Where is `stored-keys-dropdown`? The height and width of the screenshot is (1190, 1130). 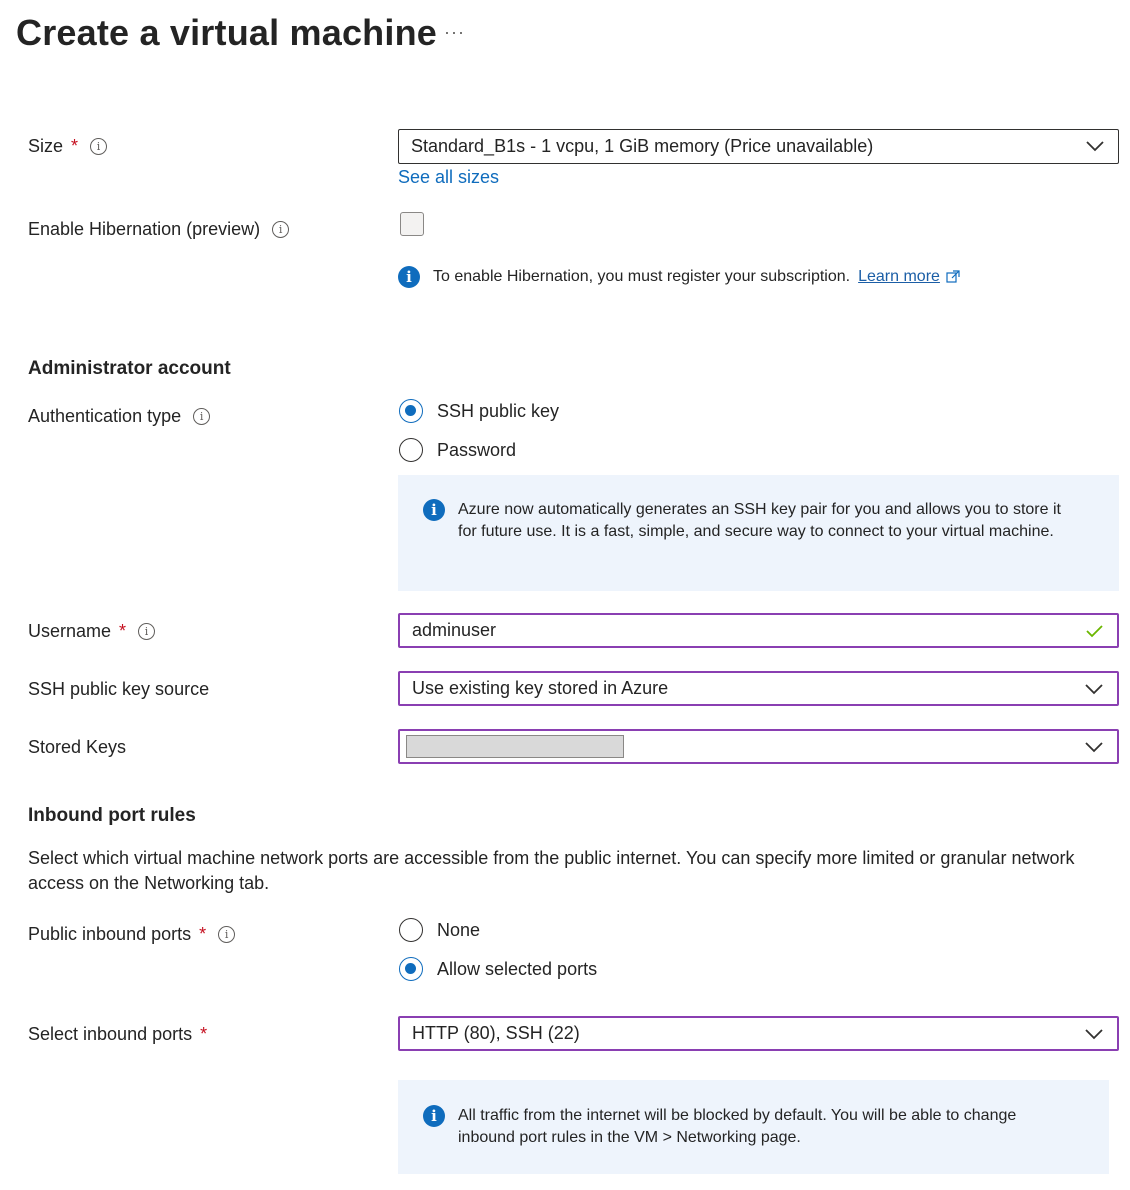
stored-keys-dropdown is located at coordinates (758, 746).